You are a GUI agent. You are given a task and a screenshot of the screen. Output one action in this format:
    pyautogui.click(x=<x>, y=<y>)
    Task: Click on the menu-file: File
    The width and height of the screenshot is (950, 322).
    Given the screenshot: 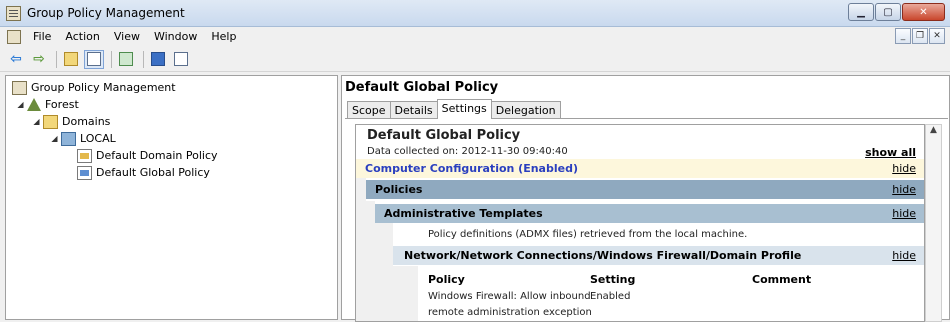 What is the action you would take?
    pyautogui.click(x=42, y=37)
    